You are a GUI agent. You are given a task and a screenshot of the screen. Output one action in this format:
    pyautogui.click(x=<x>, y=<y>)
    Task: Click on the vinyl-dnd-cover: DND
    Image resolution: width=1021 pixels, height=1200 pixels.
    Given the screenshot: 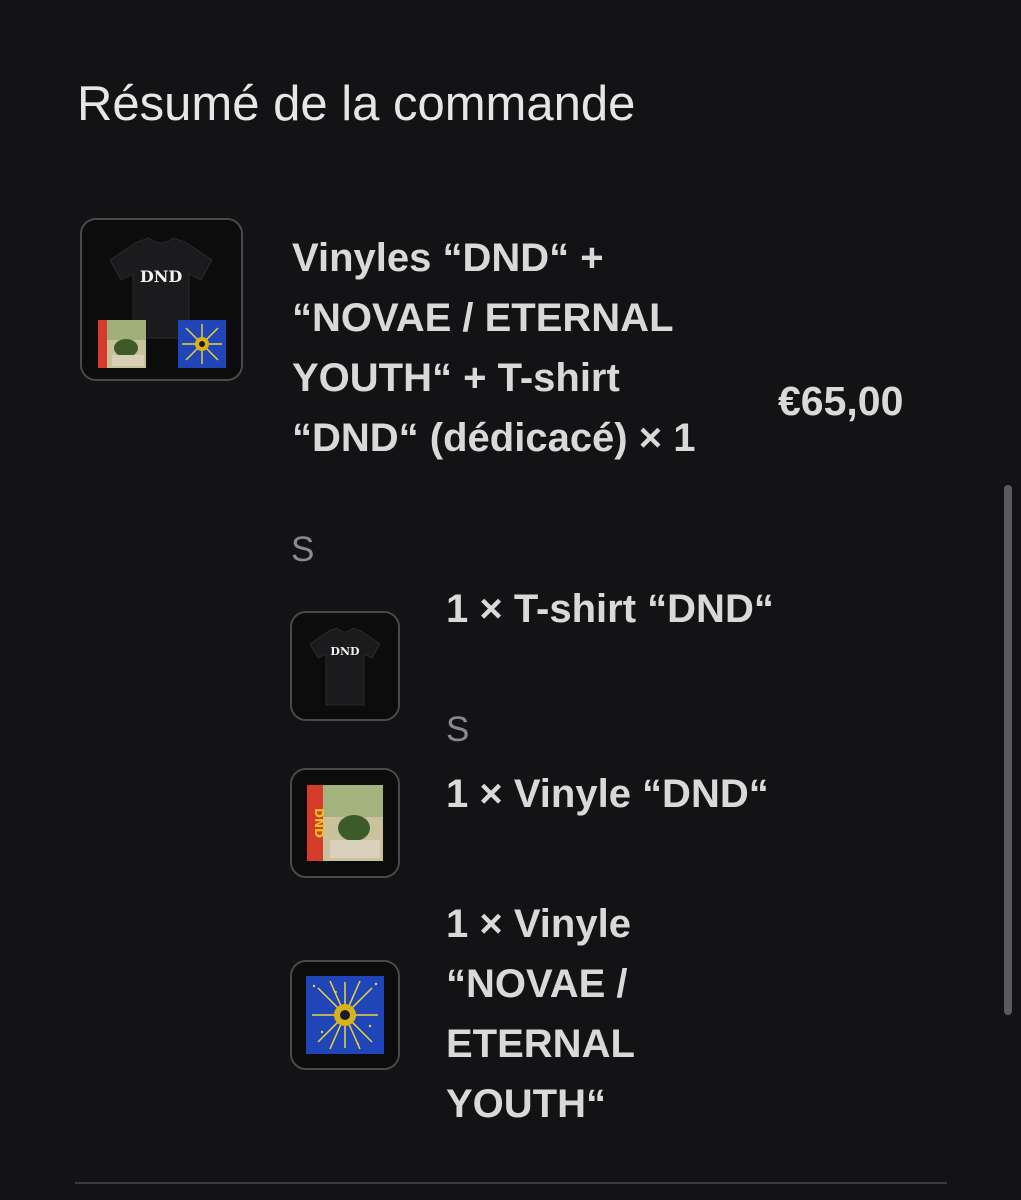 What is the action you would take?
    pyautogui.click(x=345, y=823)
    